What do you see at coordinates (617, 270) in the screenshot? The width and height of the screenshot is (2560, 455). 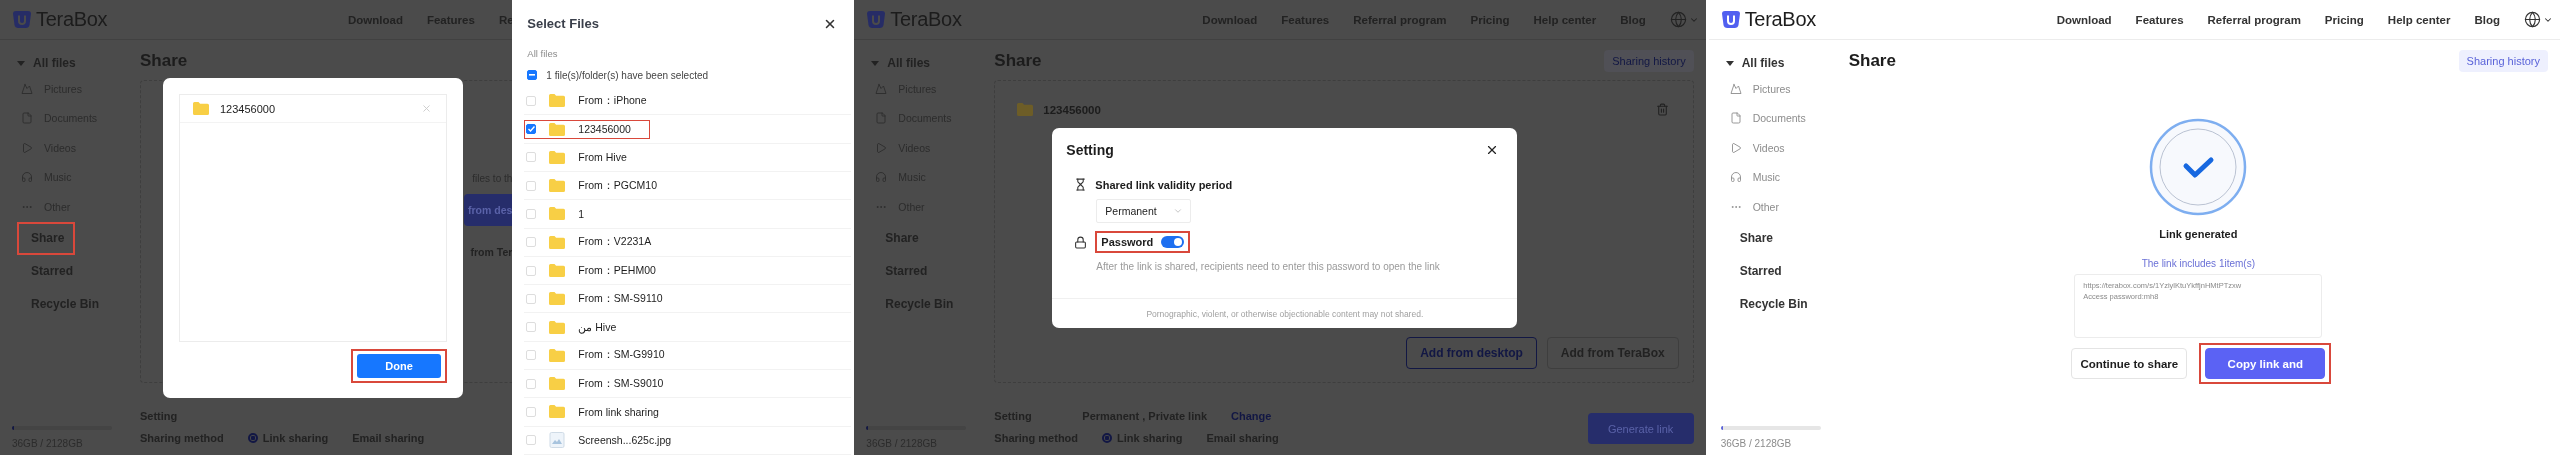 I see `file-name: From：PEHM00` at bounding box center [617, 270].